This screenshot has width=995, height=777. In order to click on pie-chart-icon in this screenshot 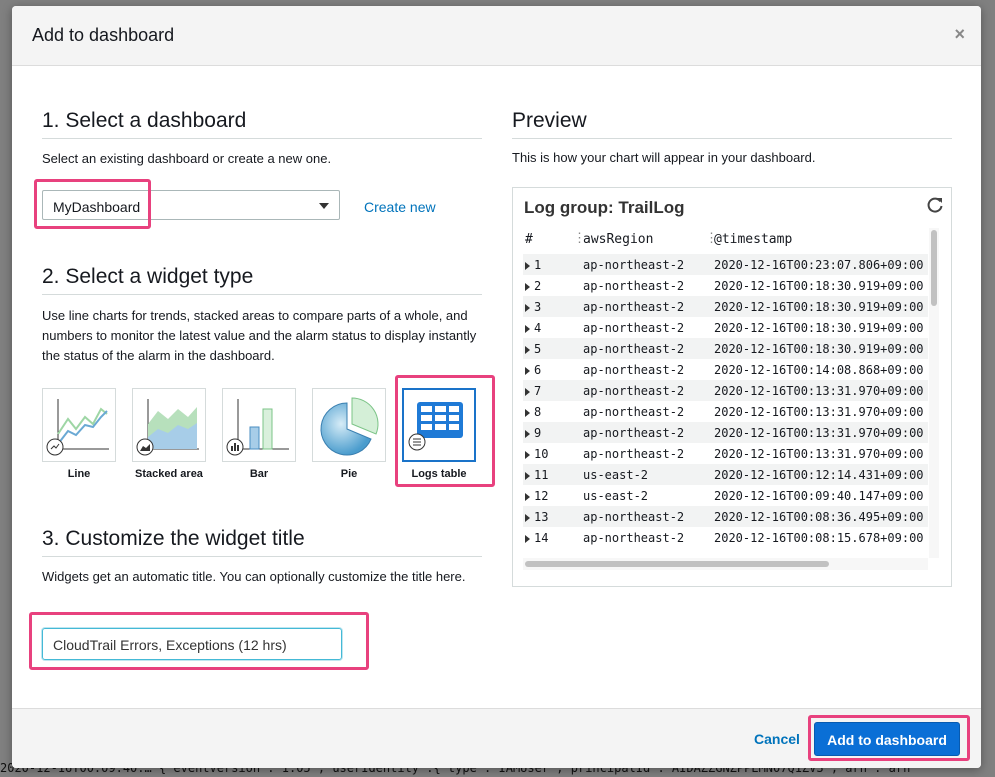, I will do `click(349, 426)`.